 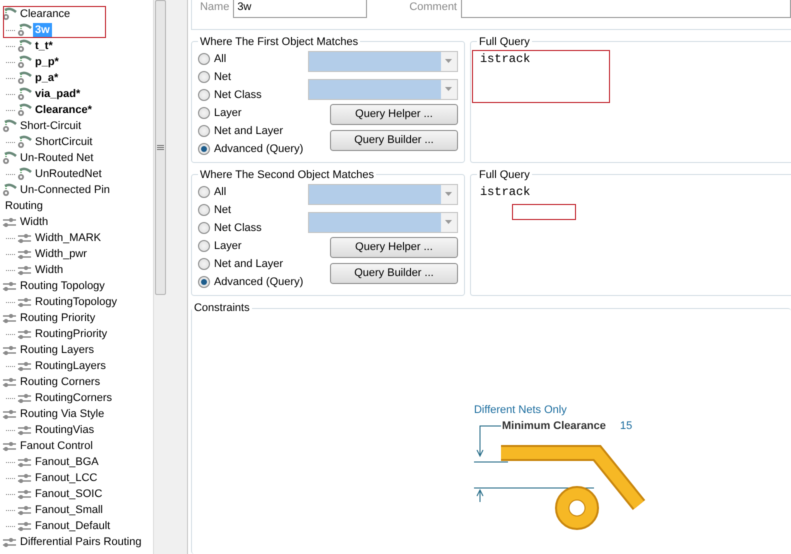 I want to click on tree-item: RoutingCorners, so click(x=57, y=398).